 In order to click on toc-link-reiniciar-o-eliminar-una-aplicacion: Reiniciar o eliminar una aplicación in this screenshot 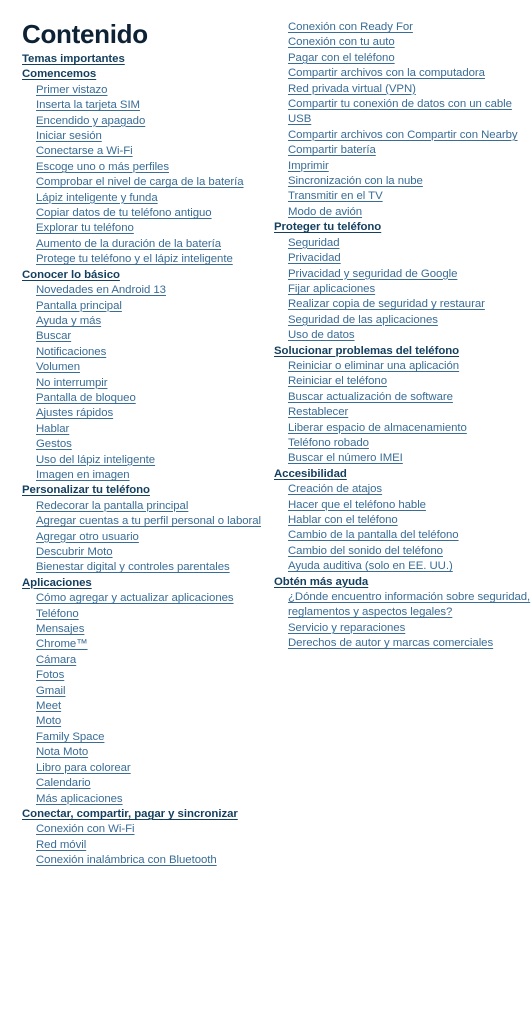, I will do `click(403, 366)`.